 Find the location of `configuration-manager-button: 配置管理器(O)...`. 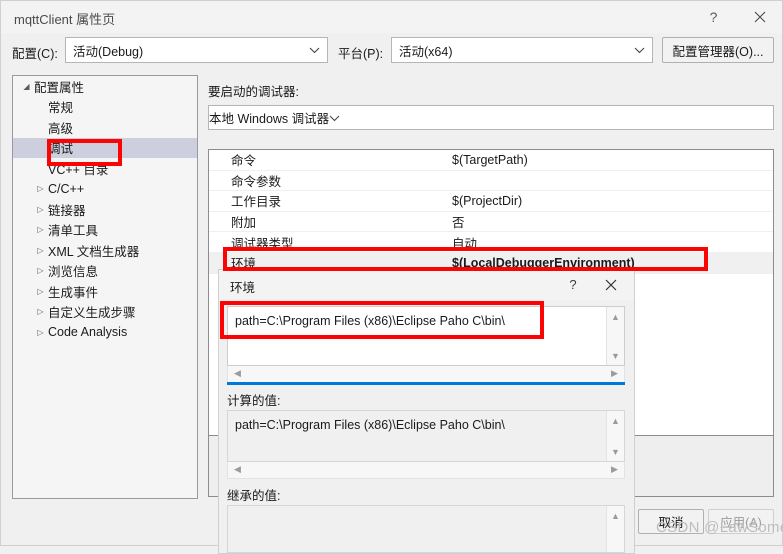

configuration-manager-button: 配置管理器(O)... is located at coordinates (718, 50).